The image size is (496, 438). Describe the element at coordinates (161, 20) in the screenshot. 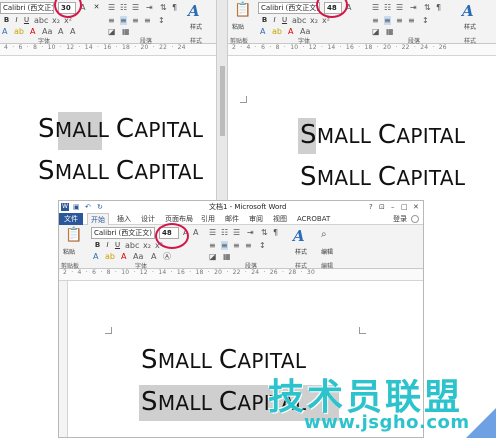

I see `line-spacing-icon: ↕` at that location.